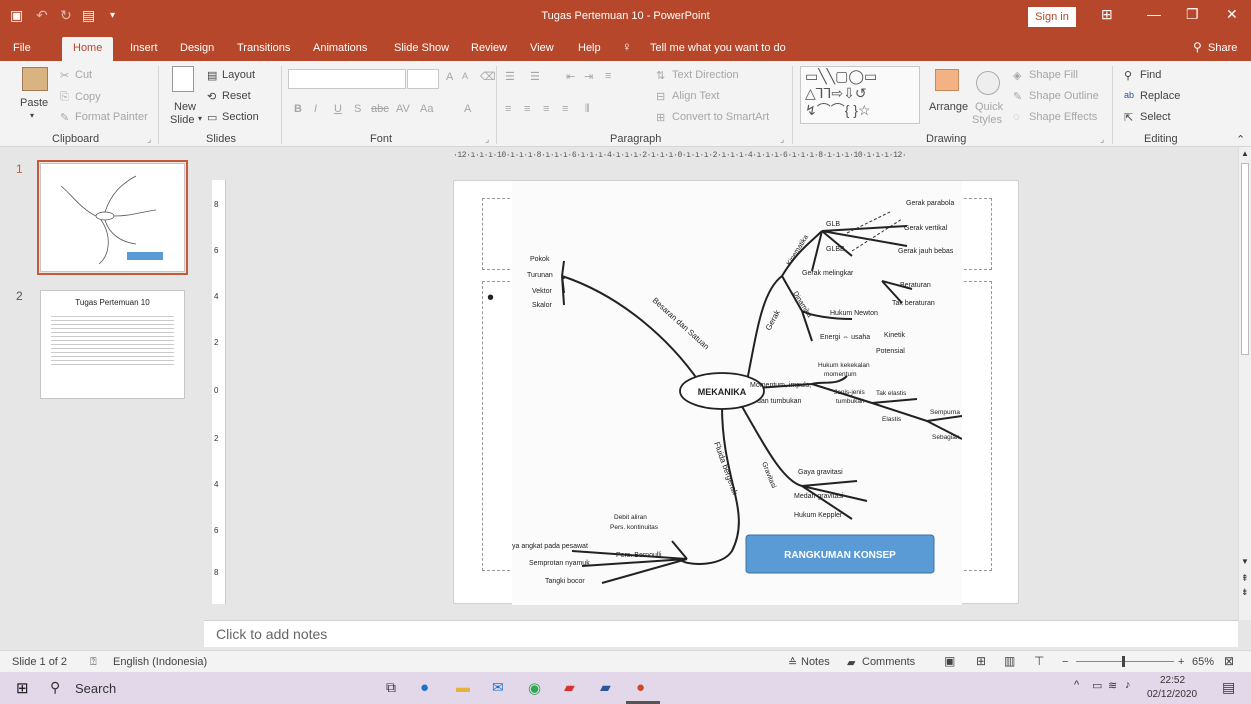 The image size is (1251, 704). Describe the element at coordinates (421, 48) in the screenshot. I see `tab-slide-show: Slide Show` at that location.